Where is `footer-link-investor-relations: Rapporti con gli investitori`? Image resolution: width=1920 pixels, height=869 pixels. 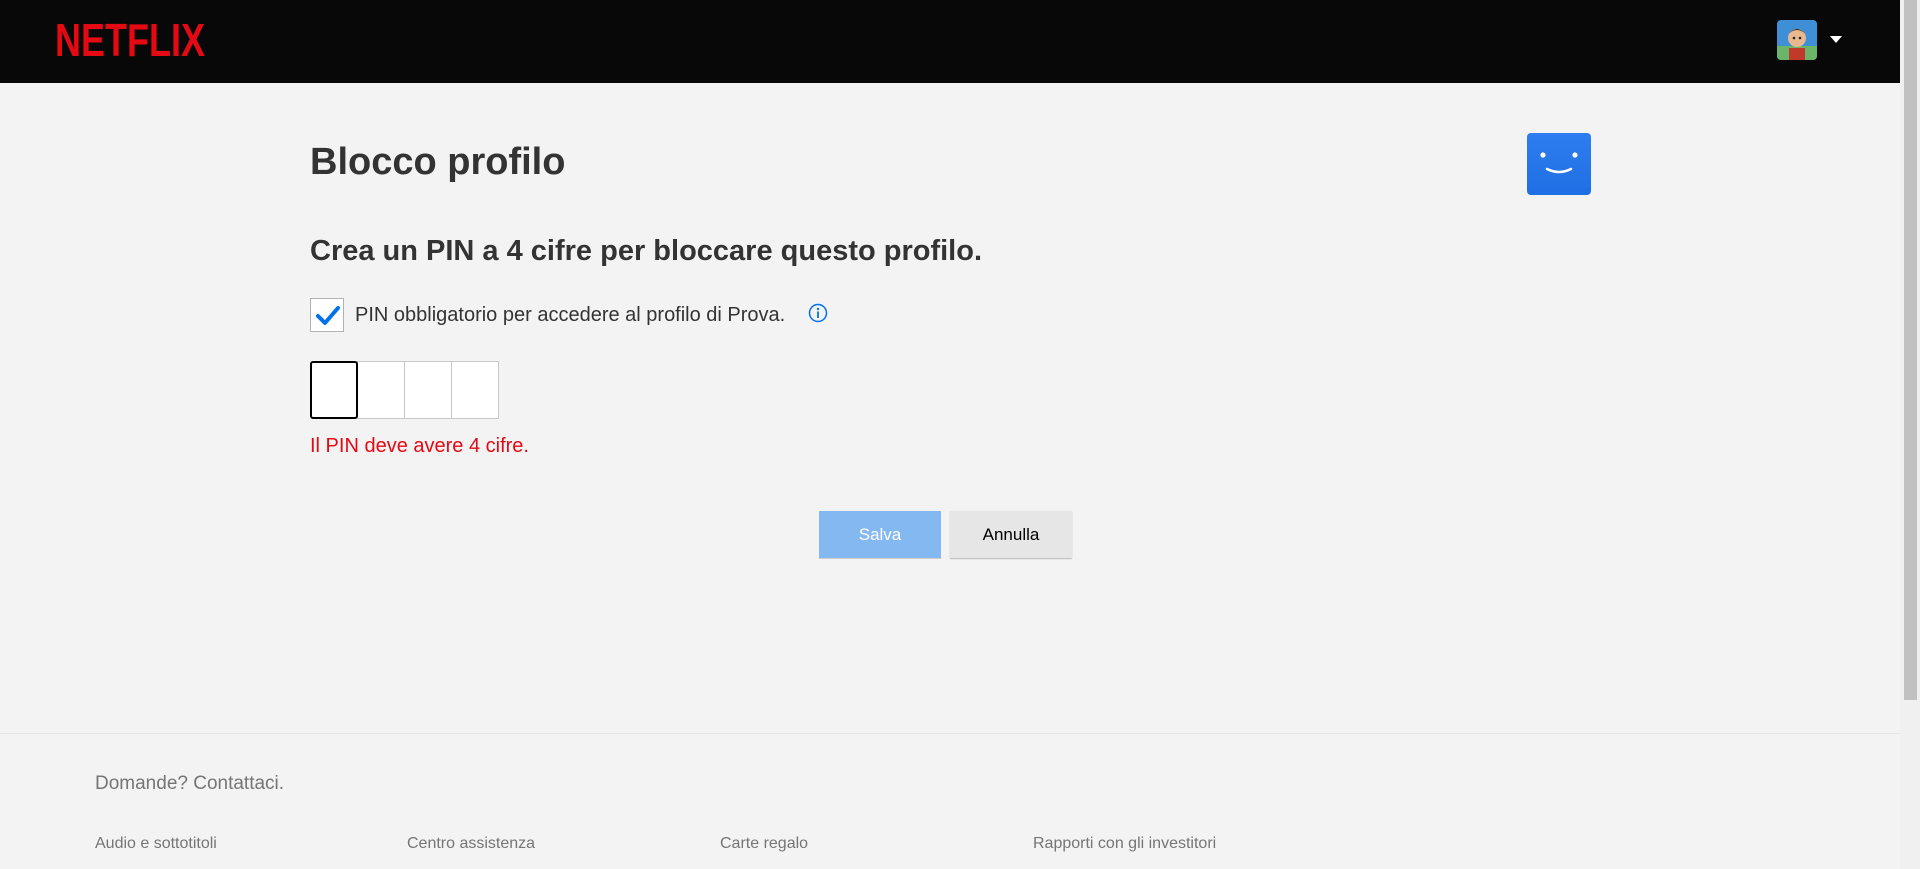 footer-link-investor-relations: Rapporti con gli investitori is located at coordinates (1124, 844).